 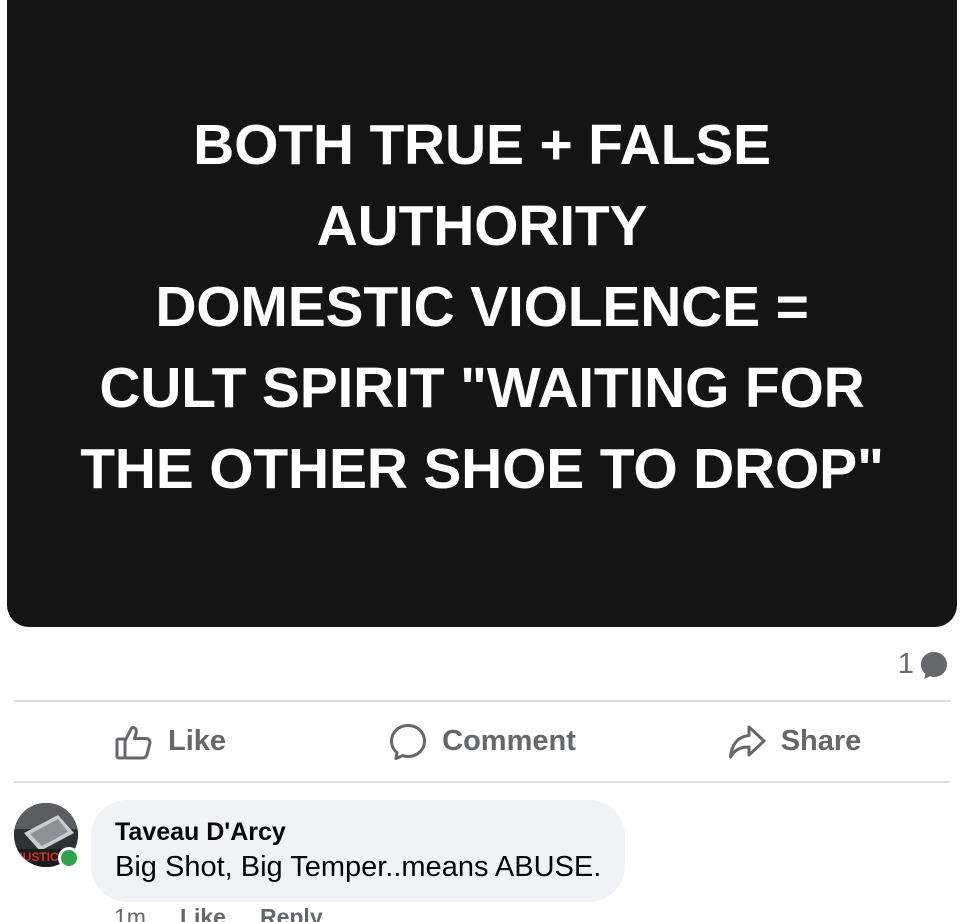 I want to click on post-text-line: THE OTHER SHOE TO DROP", so click(x=482, y=469).